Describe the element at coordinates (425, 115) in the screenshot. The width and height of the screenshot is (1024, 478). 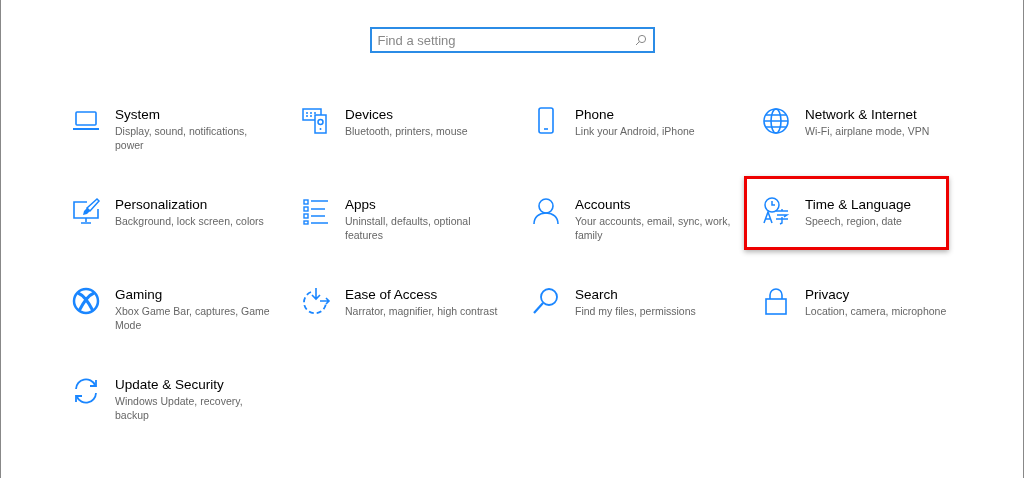
I see `category-title: Devices` at that location.